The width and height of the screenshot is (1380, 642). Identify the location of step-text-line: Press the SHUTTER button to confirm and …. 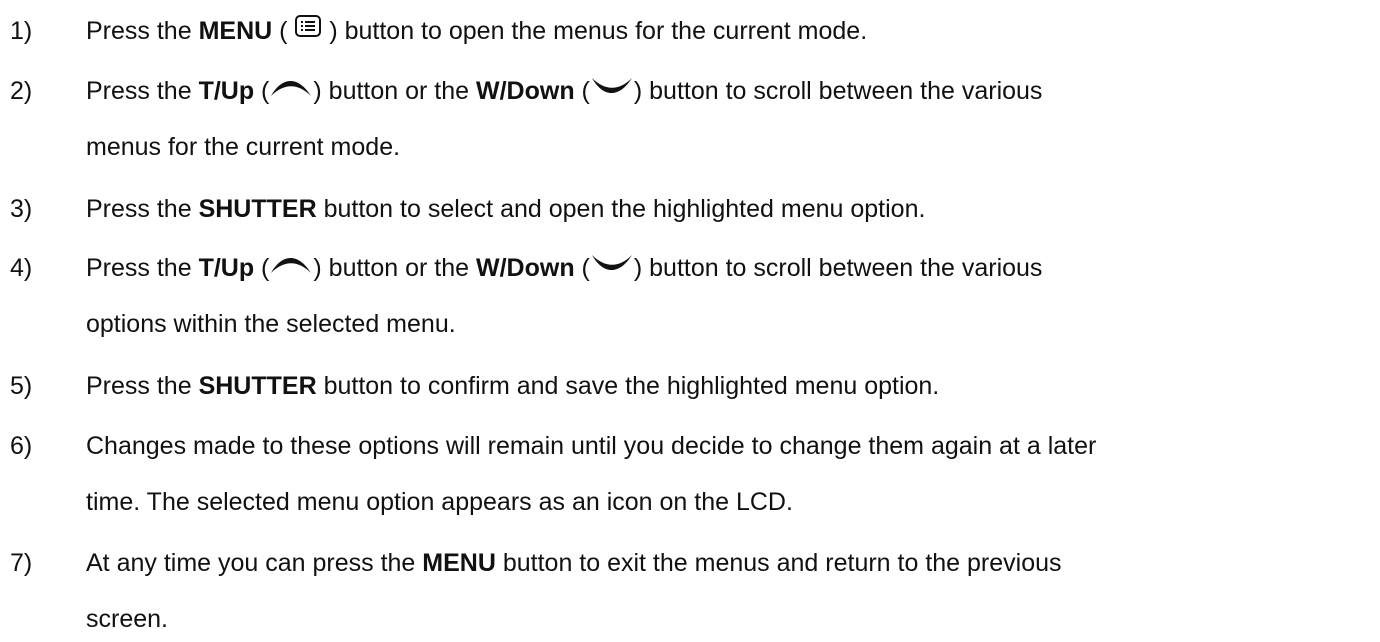
(512, 386).